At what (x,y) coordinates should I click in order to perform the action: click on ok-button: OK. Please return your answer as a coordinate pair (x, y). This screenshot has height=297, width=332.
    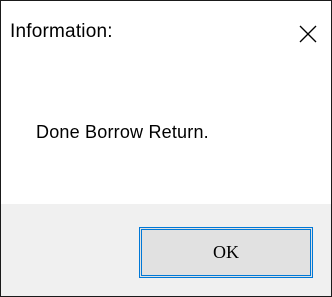
    Looking at the image, I should click on (226, 252).